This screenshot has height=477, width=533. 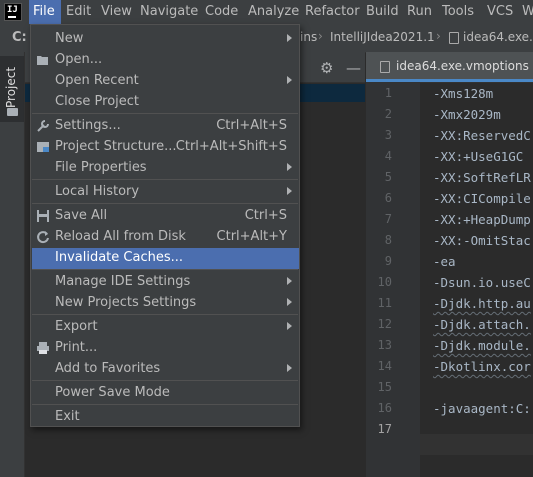 What do you see at coordinates (482, 219) in the screenshot?
I see `code-line: -XX:+HeapDump` at bounding box center [482, 219].